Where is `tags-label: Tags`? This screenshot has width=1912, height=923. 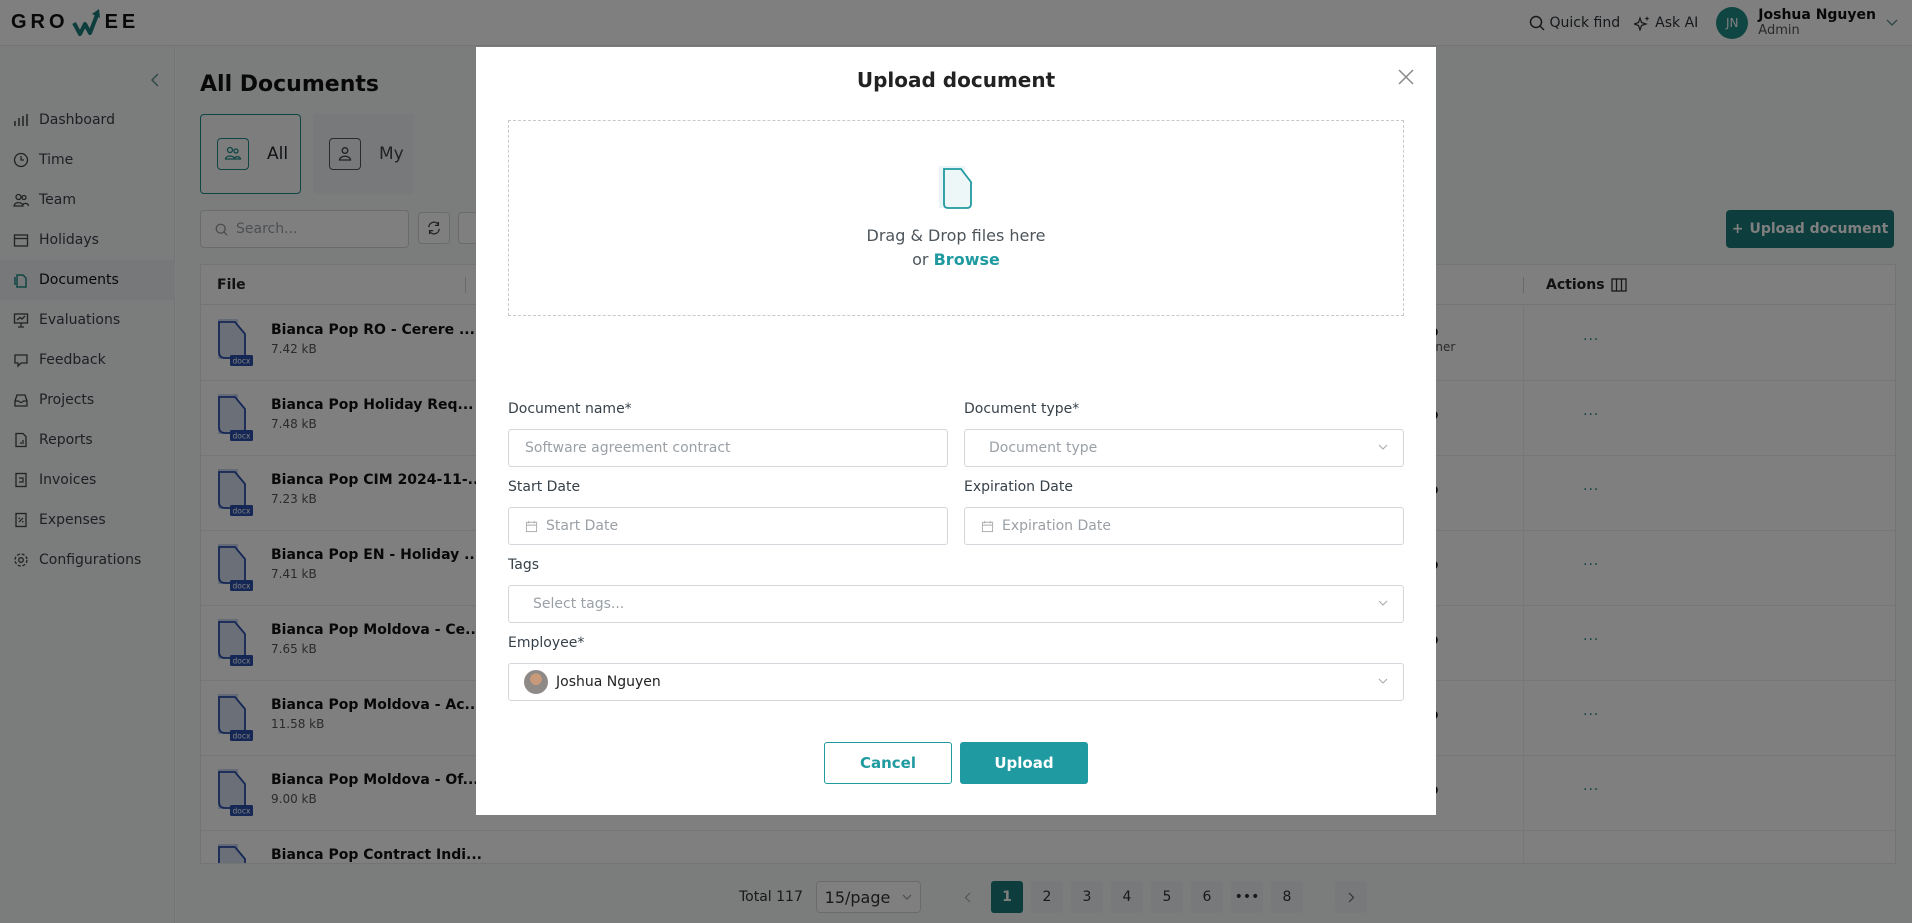
tags-label: Tags is located at coordinates (523, 565).